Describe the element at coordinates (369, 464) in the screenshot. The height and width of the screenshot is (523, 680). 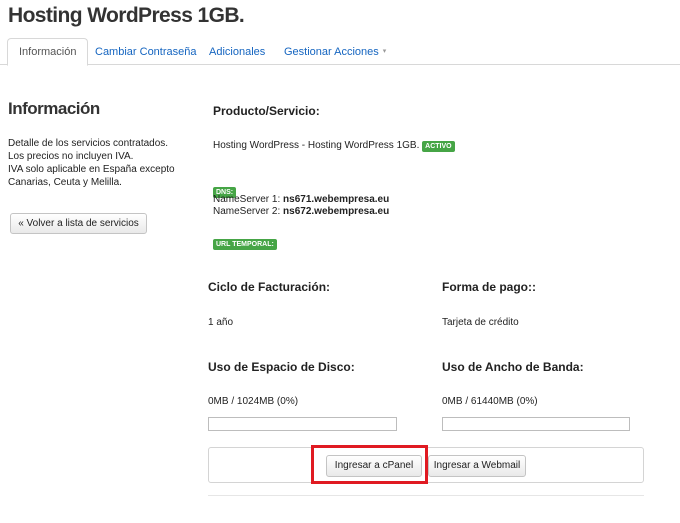
I see `highlight-box` at that location.